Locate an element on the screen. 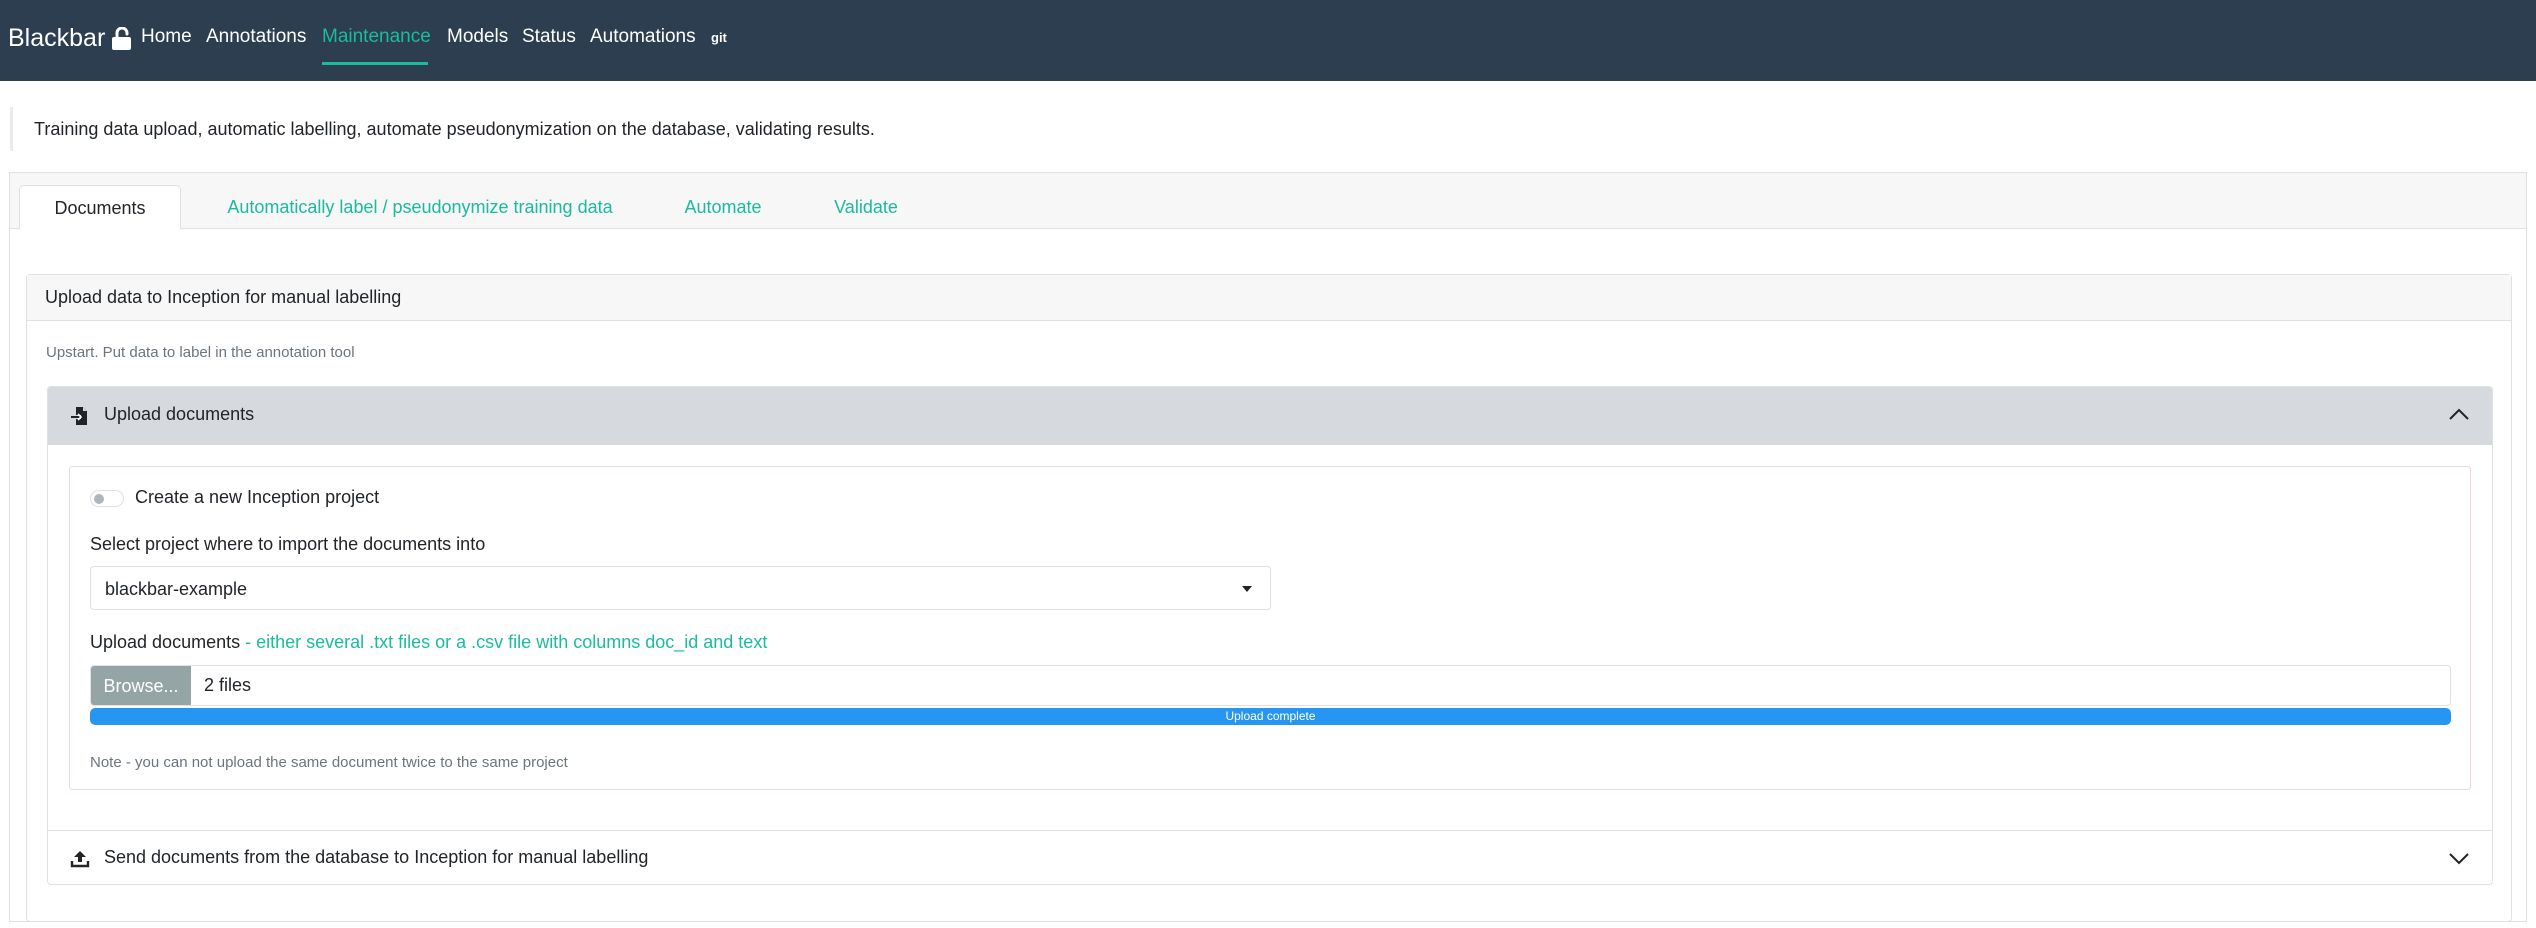  upload-label-main: Upload documents is located at coordinates (165, 642).